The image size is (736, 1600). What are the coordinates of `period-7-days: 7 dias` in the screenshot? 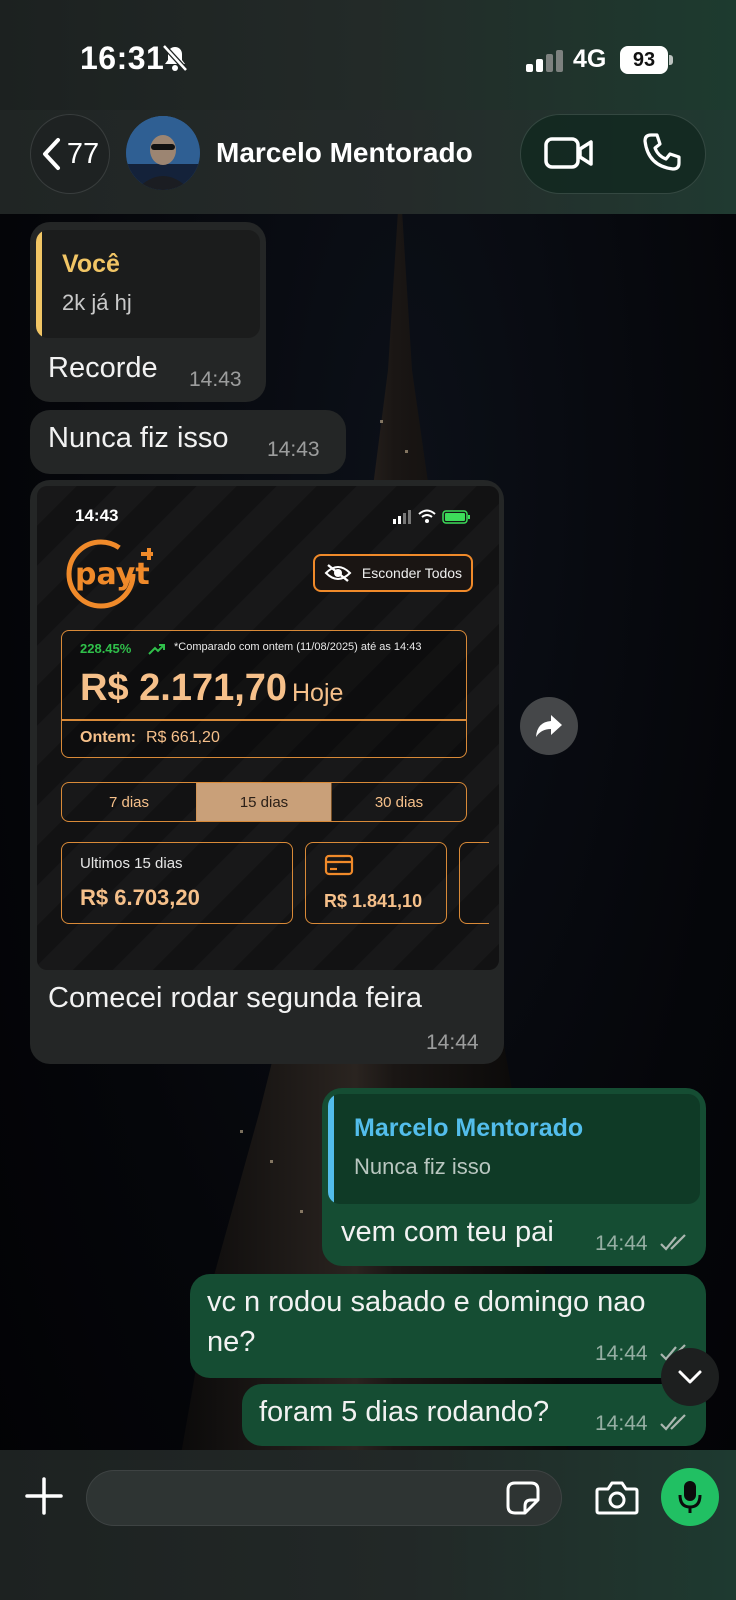 It's located at (129, 802).